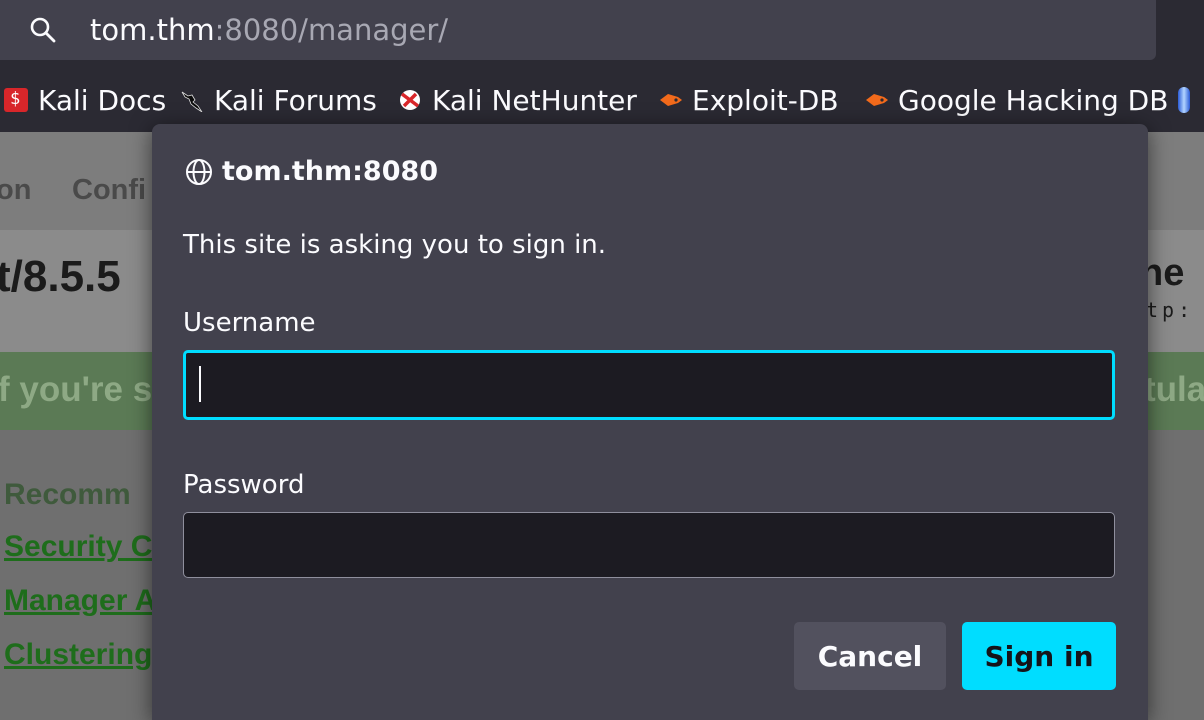 This screenshot has height=720, width=1204. Describe the element at coordinates (1170, 310) in the screenshot. I see `page-link-fragment: tp:` at that location.